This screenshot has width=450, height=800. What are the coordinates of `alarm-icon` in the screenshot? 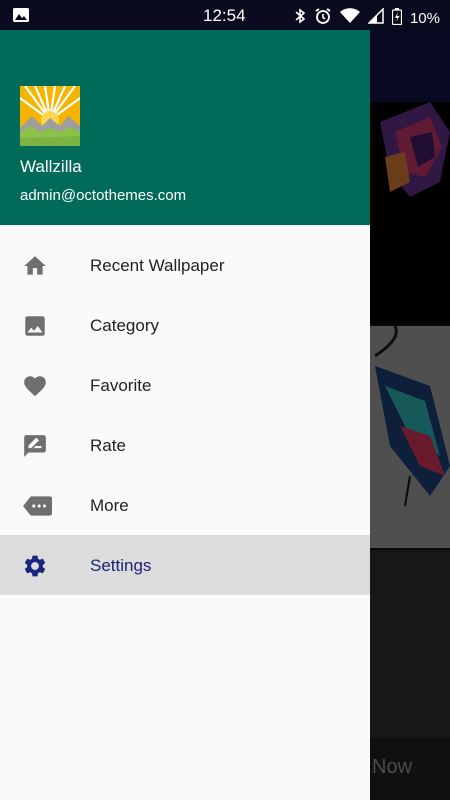 It's located at (323, 18).